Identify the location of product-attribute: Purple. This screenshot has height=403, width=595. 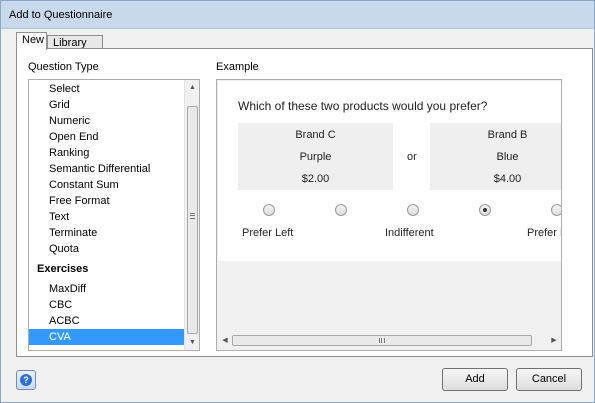
(315, 157).